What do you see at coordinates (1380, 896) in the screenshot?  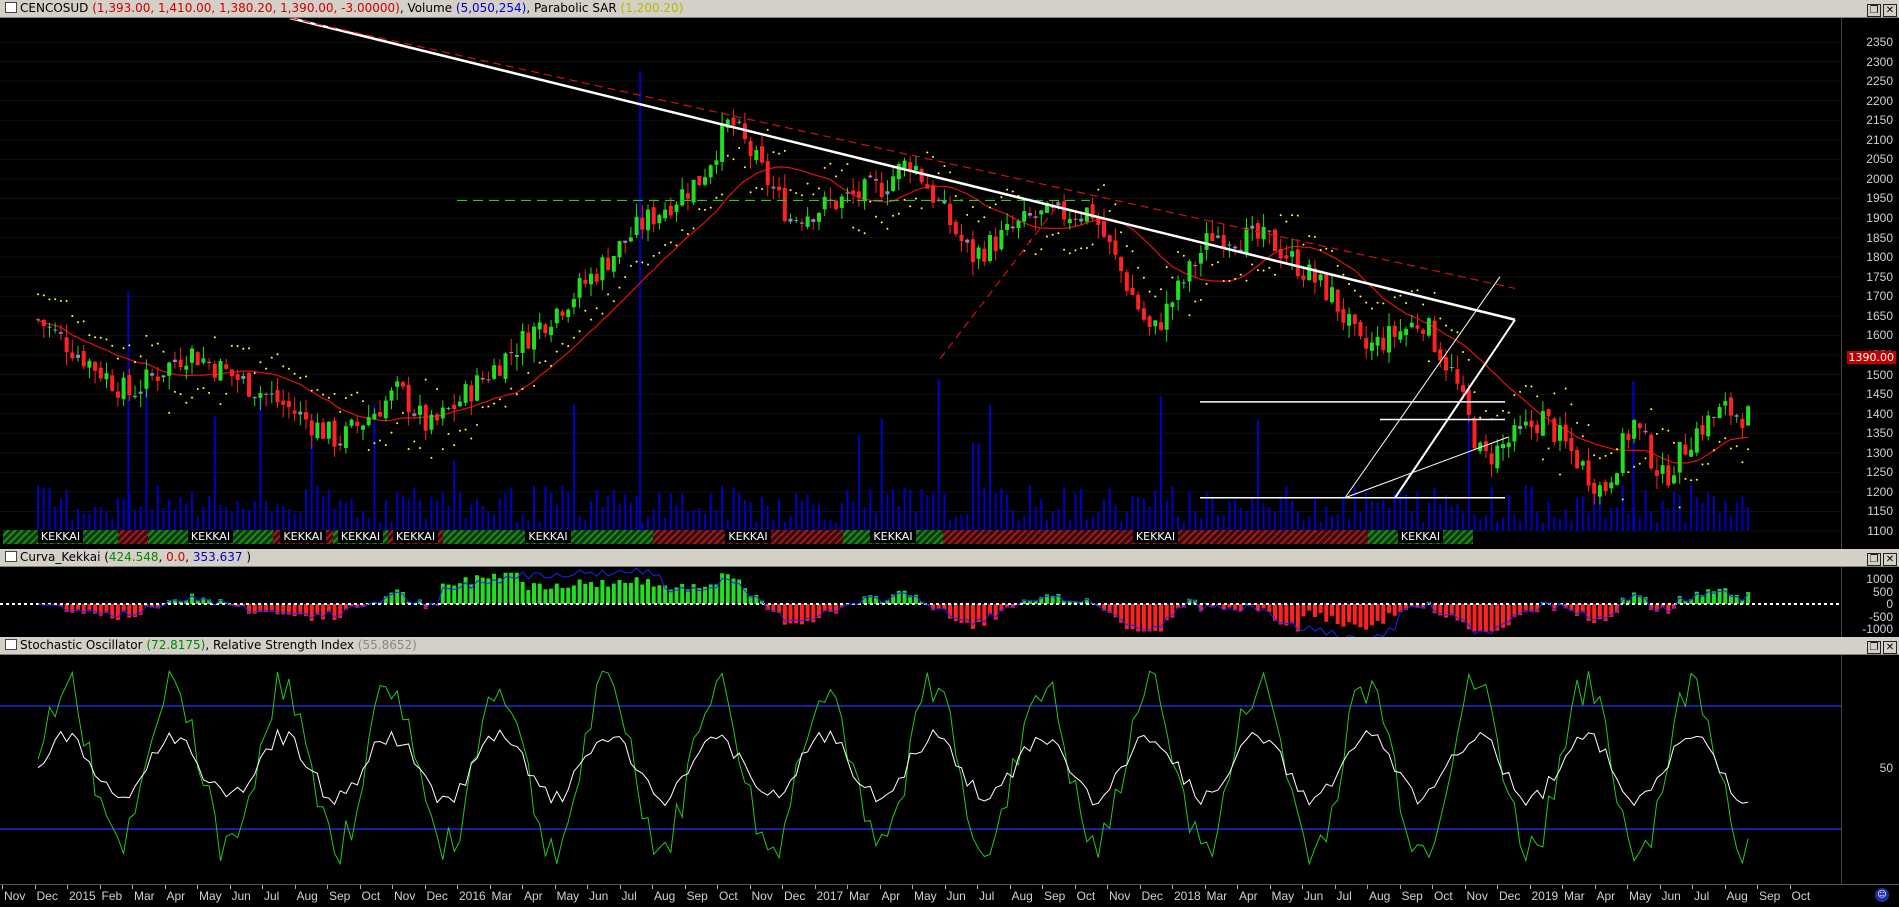 I see `x-tick-label: Aug` at bounding box center [1380, 896].